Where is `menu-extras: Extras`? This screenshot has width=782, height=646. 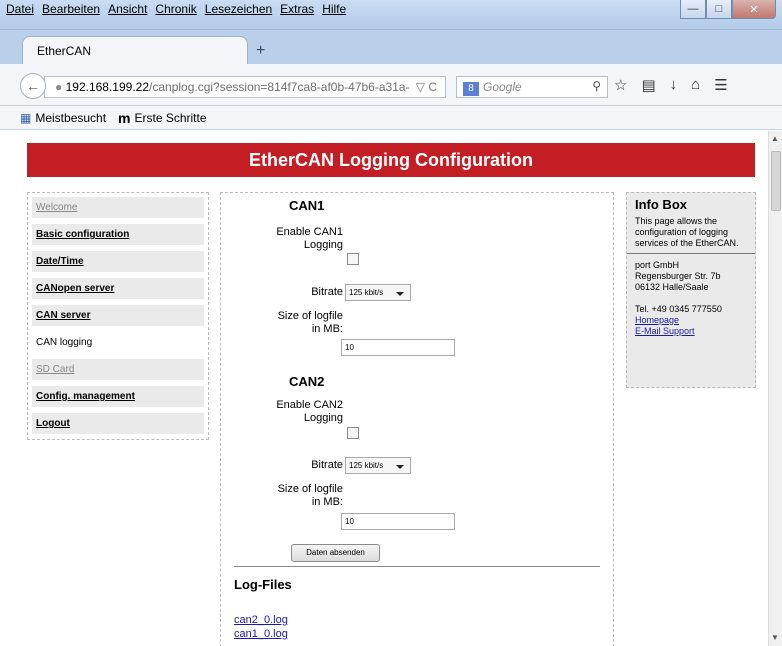 menu-extras: Extras is located at coordinates (297, 9).